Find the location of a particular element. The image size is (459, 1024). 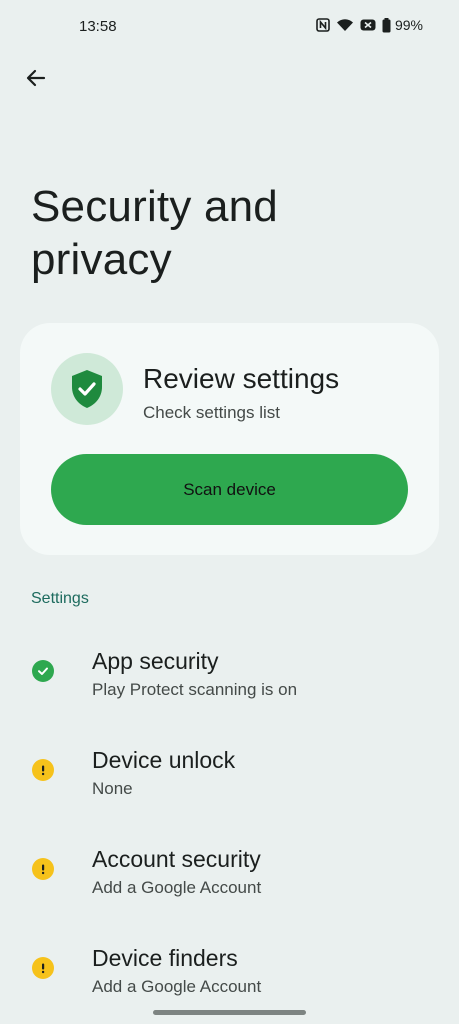

shield-check-icon is located at coordinates (87, 389).